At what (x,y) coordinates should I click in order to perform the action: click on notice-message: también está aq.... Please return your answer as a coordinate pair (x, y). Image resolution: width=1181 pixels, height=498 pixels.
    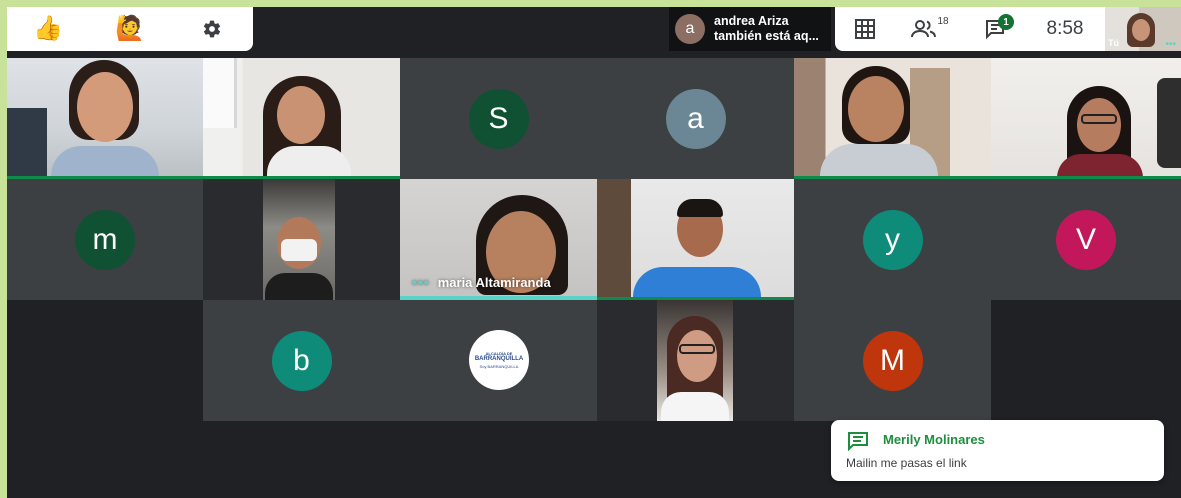
    Looking at the image, I should click on (766, 36).